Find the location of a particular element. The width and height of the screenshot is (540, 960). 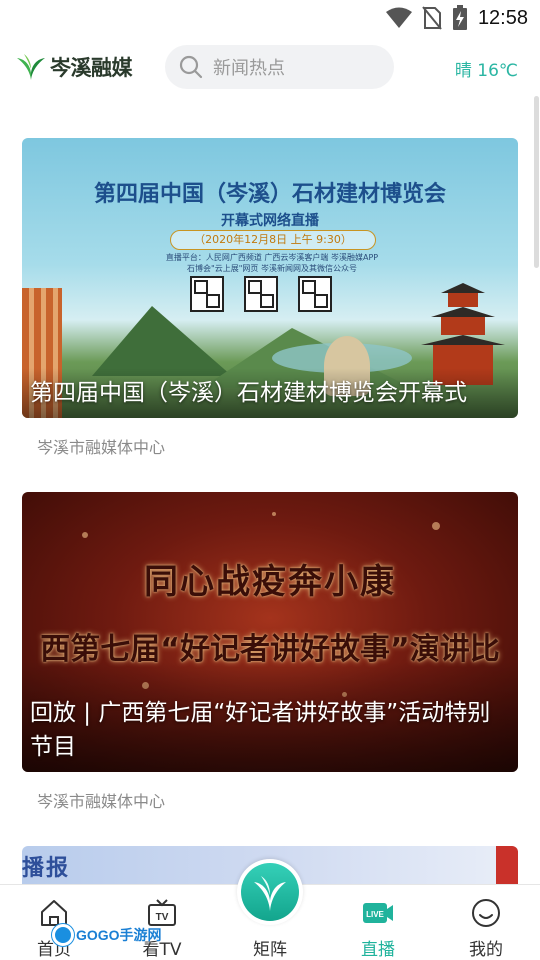

poster-platform-line: 石博会"云上展"网页 岑溪新闻网及其微信公众号 is located at coordinates (272, 268).